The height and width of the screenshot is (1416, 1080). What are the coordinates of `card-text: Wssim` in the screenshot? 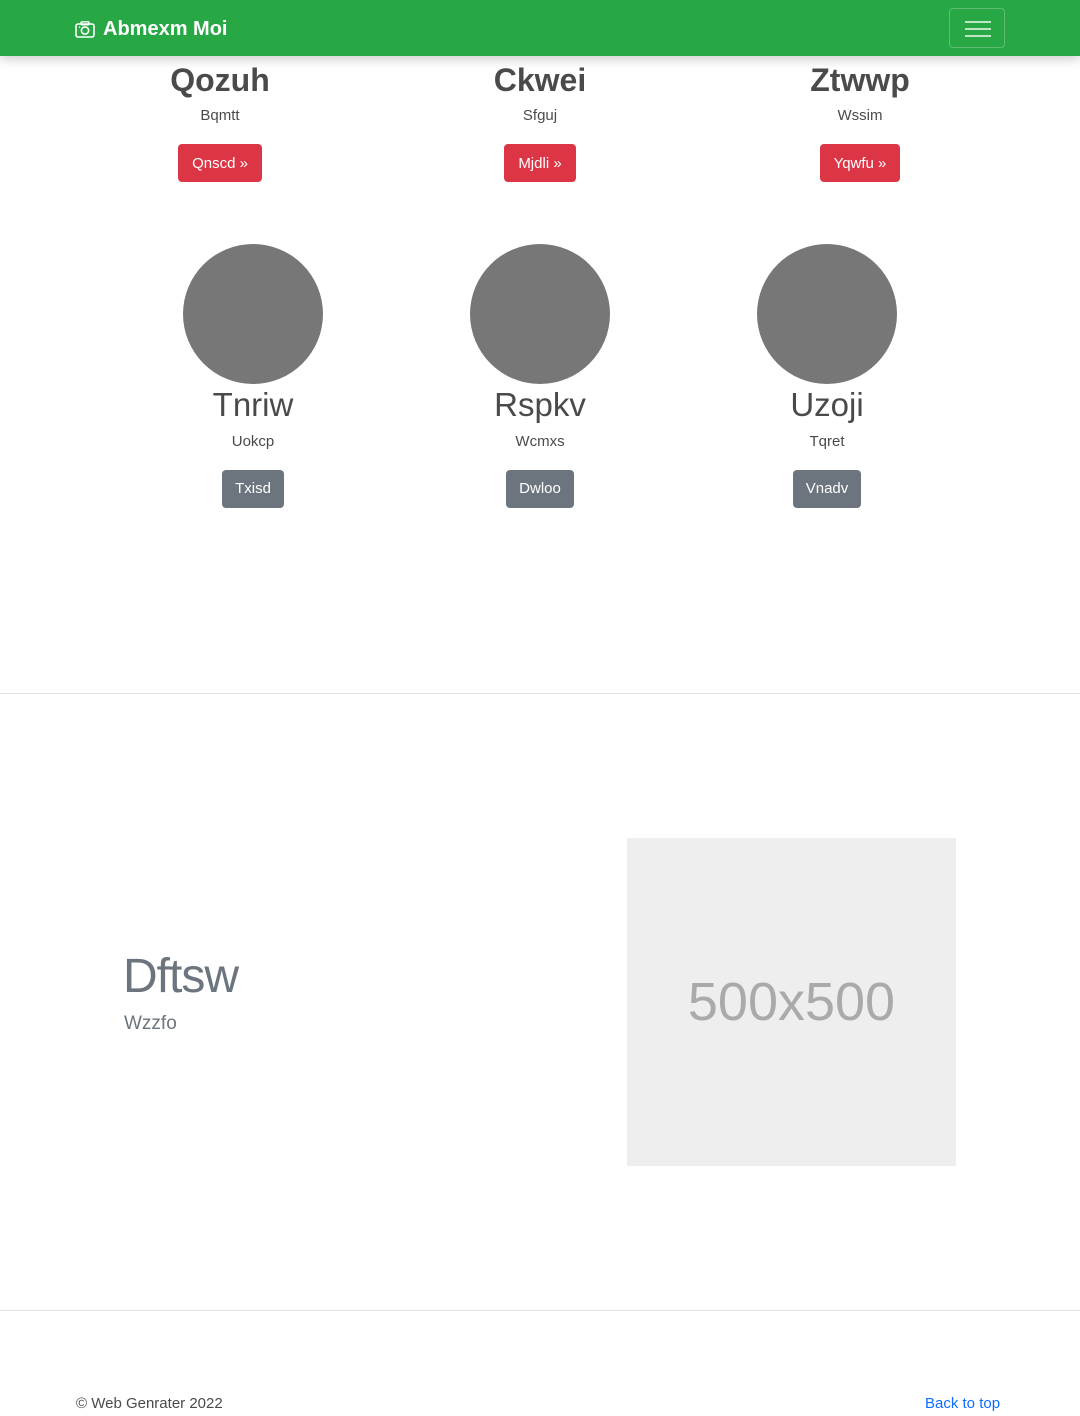 It's located at (860, 115).